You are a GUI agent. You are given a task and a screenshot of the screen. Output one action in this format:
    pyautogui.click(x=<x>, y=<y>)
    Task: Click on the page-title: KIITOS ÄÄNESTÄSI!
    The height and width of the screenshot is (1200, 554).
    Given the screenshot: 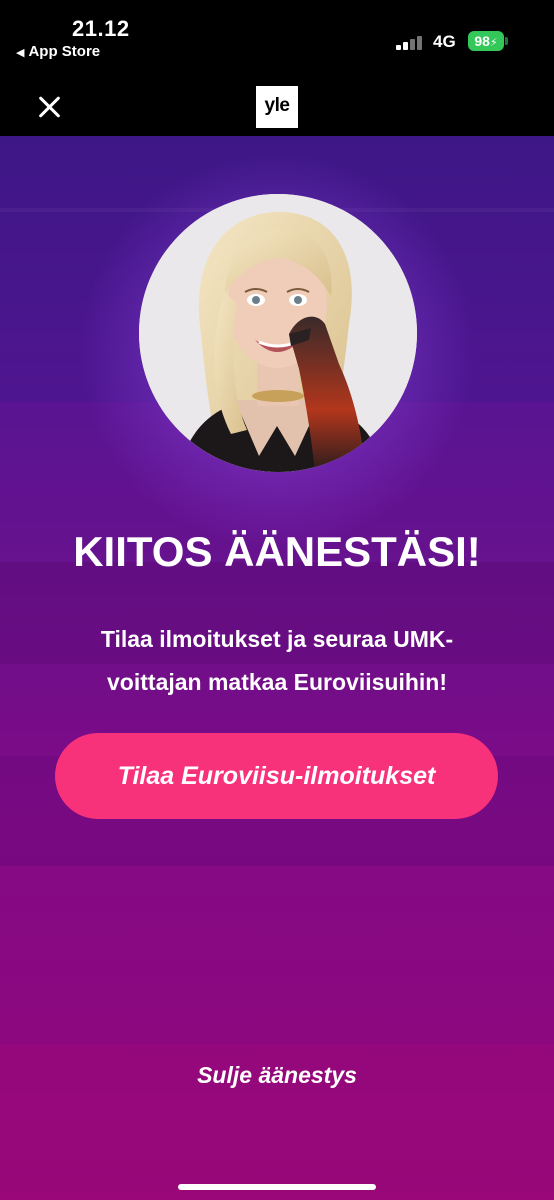 What is the action you would take?
    pyautogui.click(x=277, y=551)
    